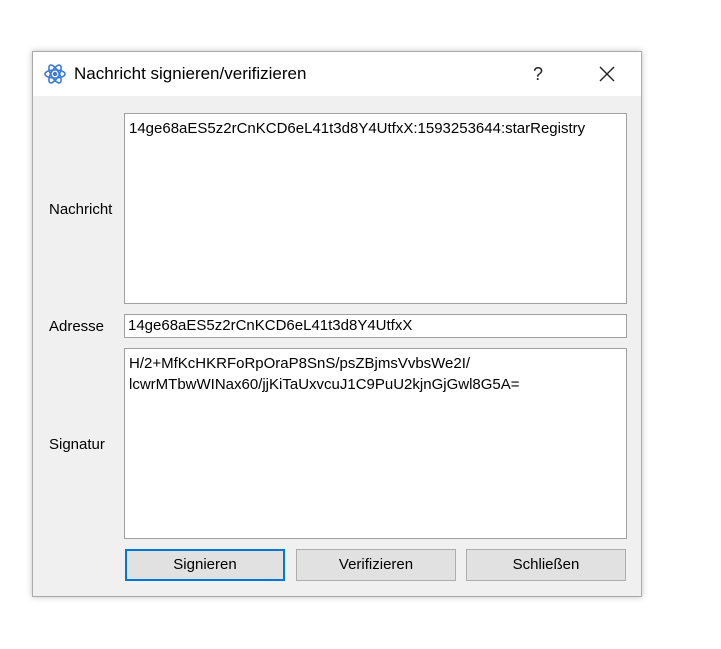 The height and width of the screenshot is (649, 721). I want to click on close-window-button, so click(607, 74).